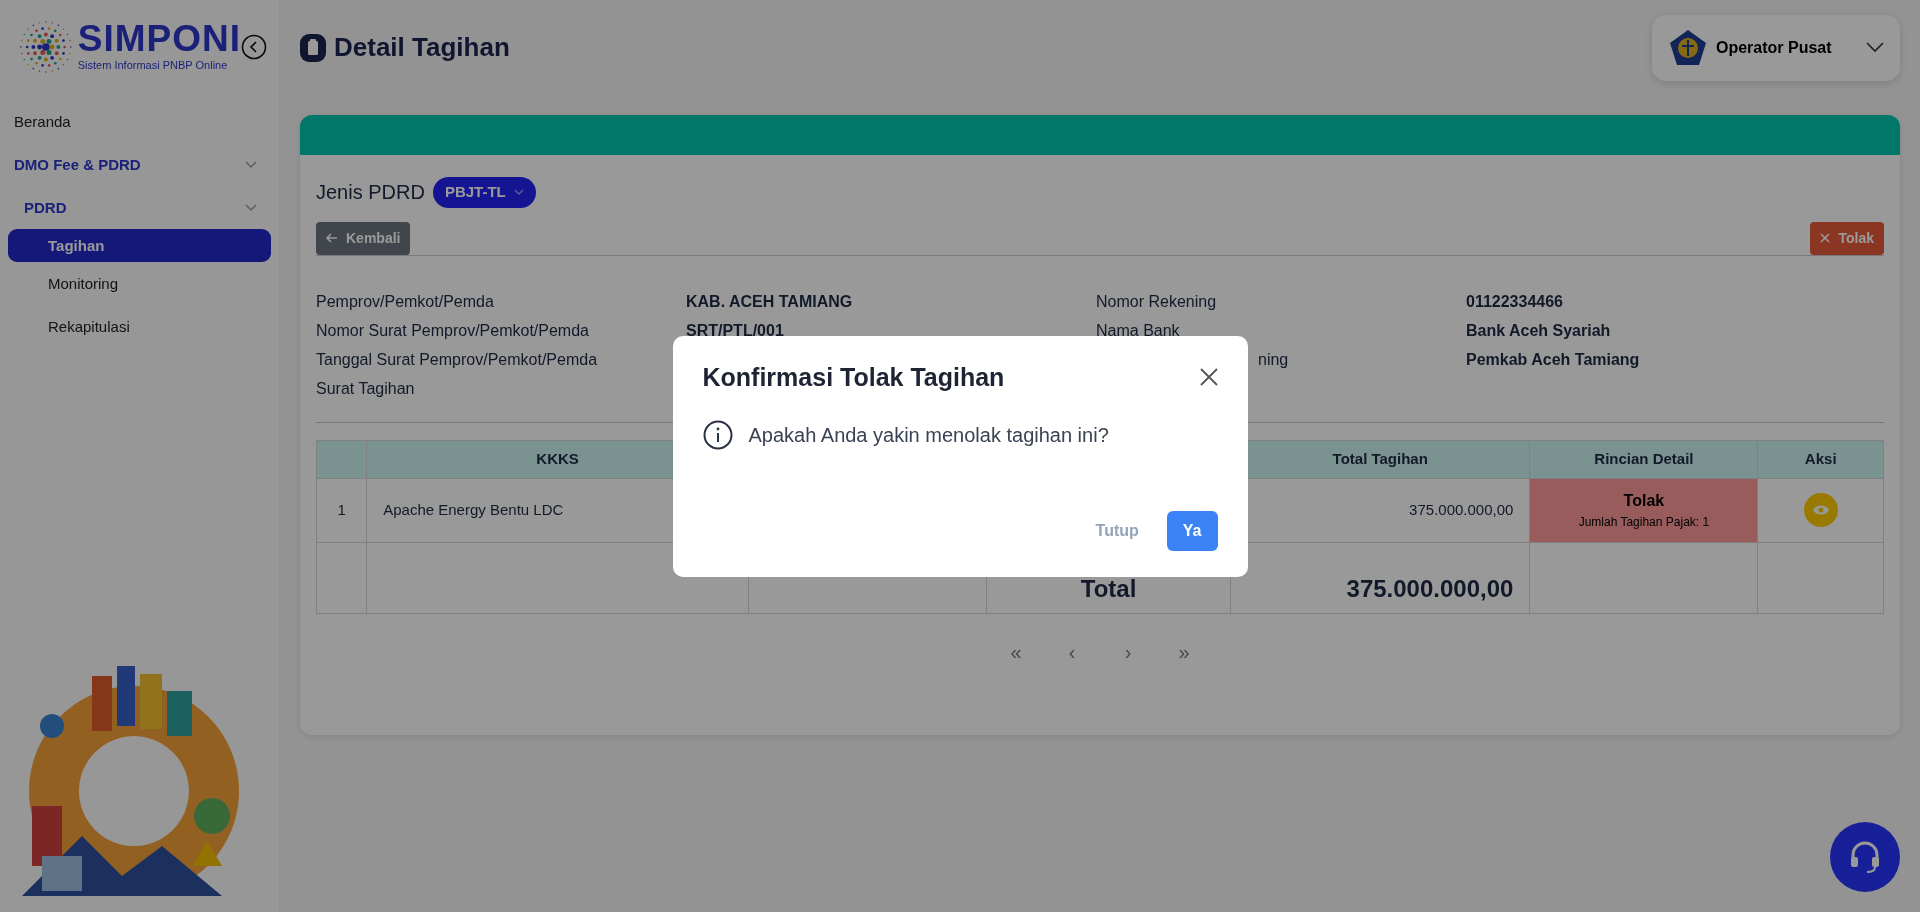  Describe the element at coordinates (1847, 238) in the screenshot. I see `reject-button: Tolak` at that location.